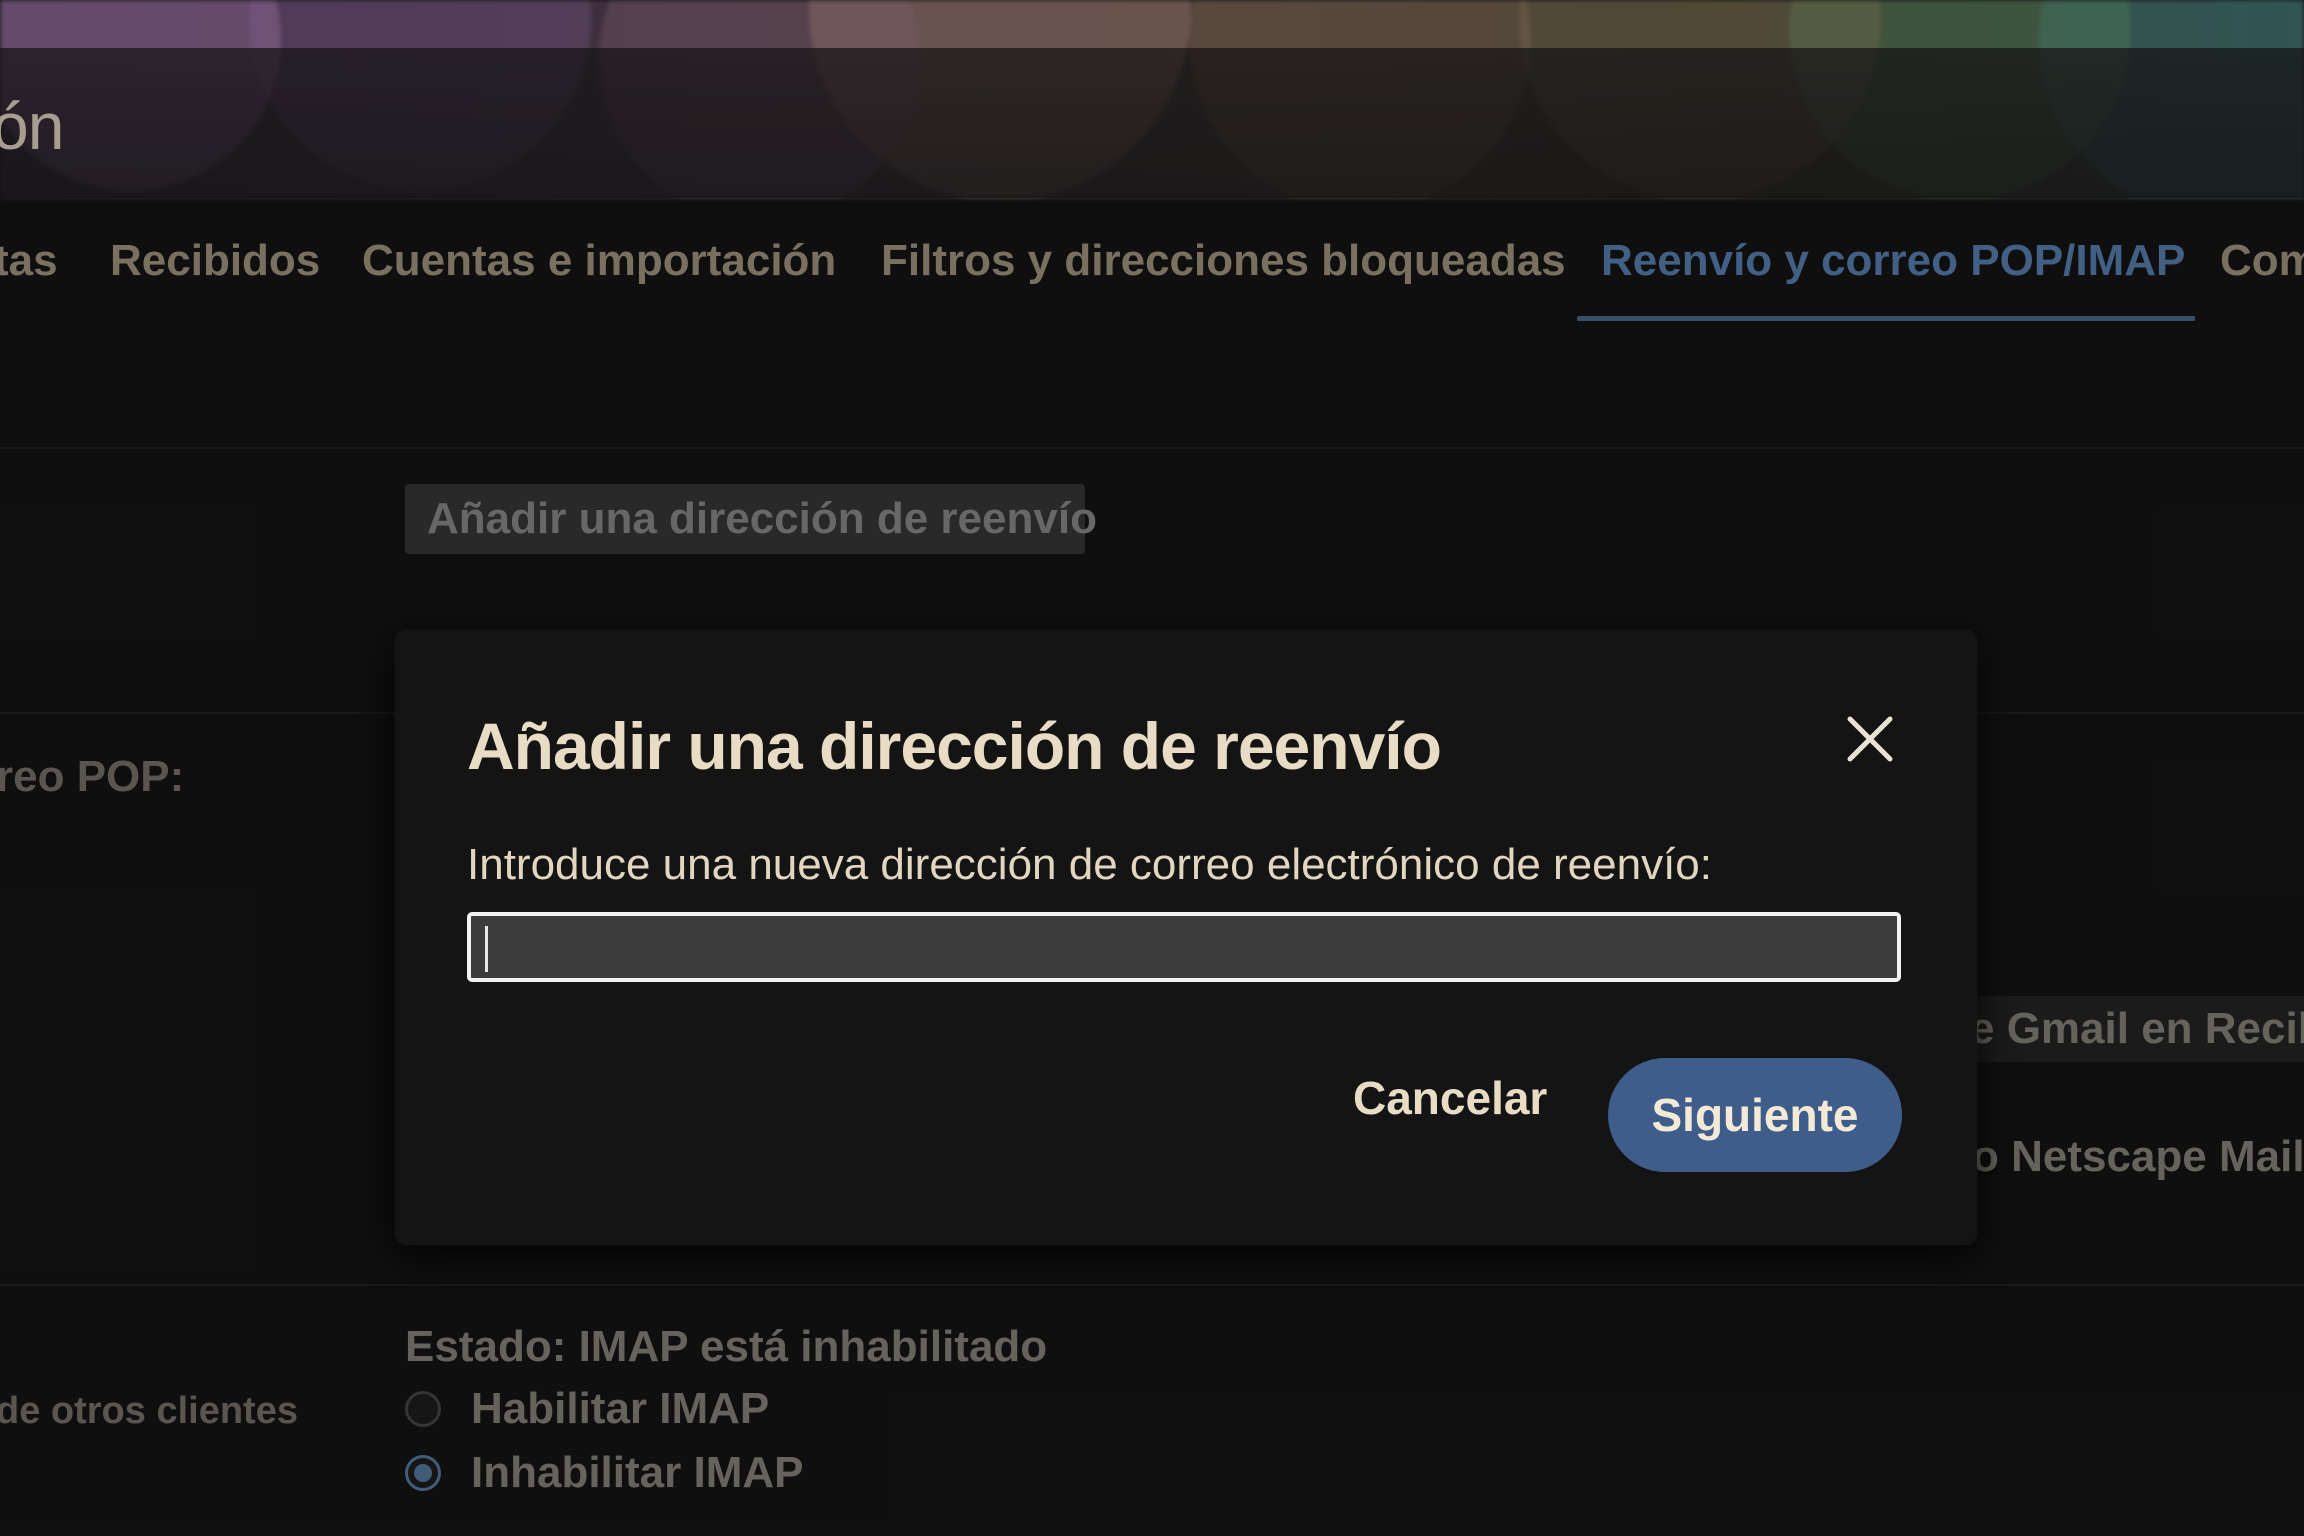 This screenshot has width=2304, height=1536. What do you see at coordinates (954, 746) in the screenshot?
I see `dialog-title: Añadir una dirección de reenvío` at bounding box center [954, 746].